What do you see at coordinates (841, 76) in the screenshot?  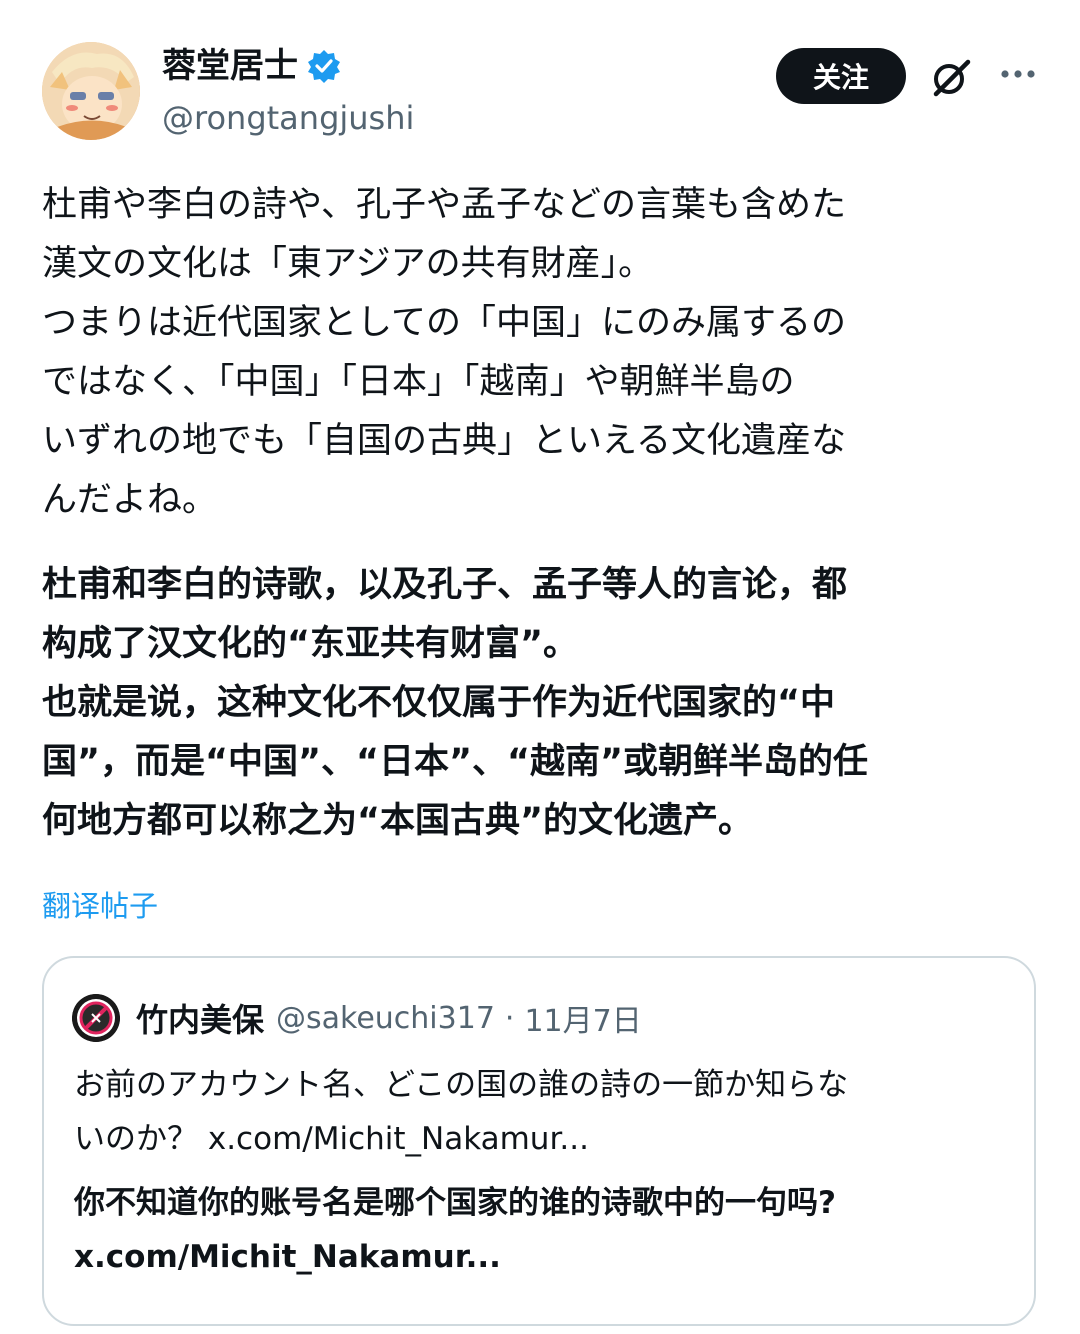 I see `follow-button: 关注` at bounding box center [841, 76].